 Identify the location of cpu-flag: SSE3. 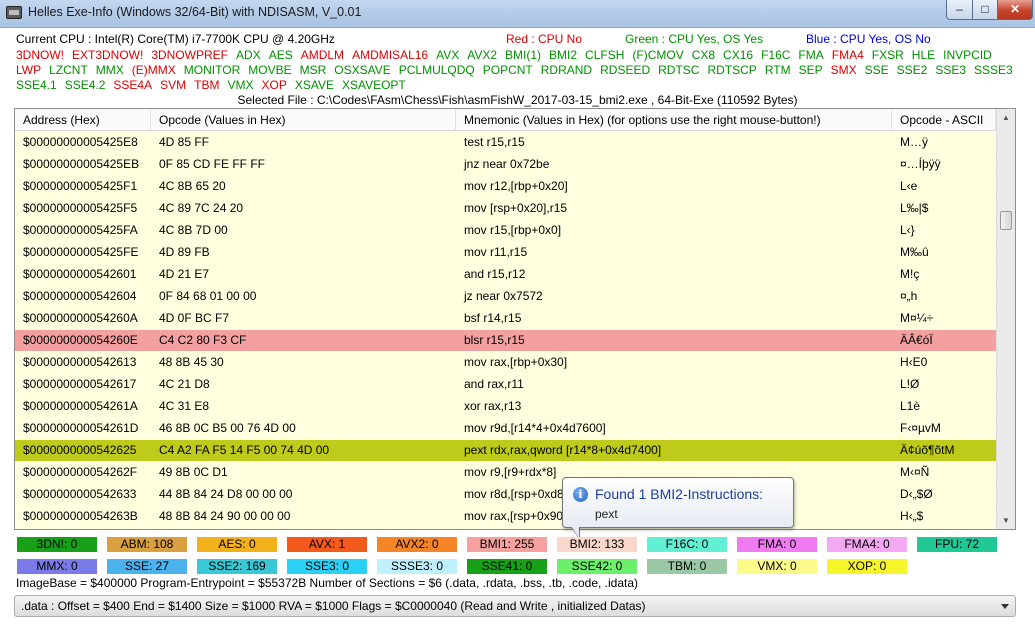
(951, 70).